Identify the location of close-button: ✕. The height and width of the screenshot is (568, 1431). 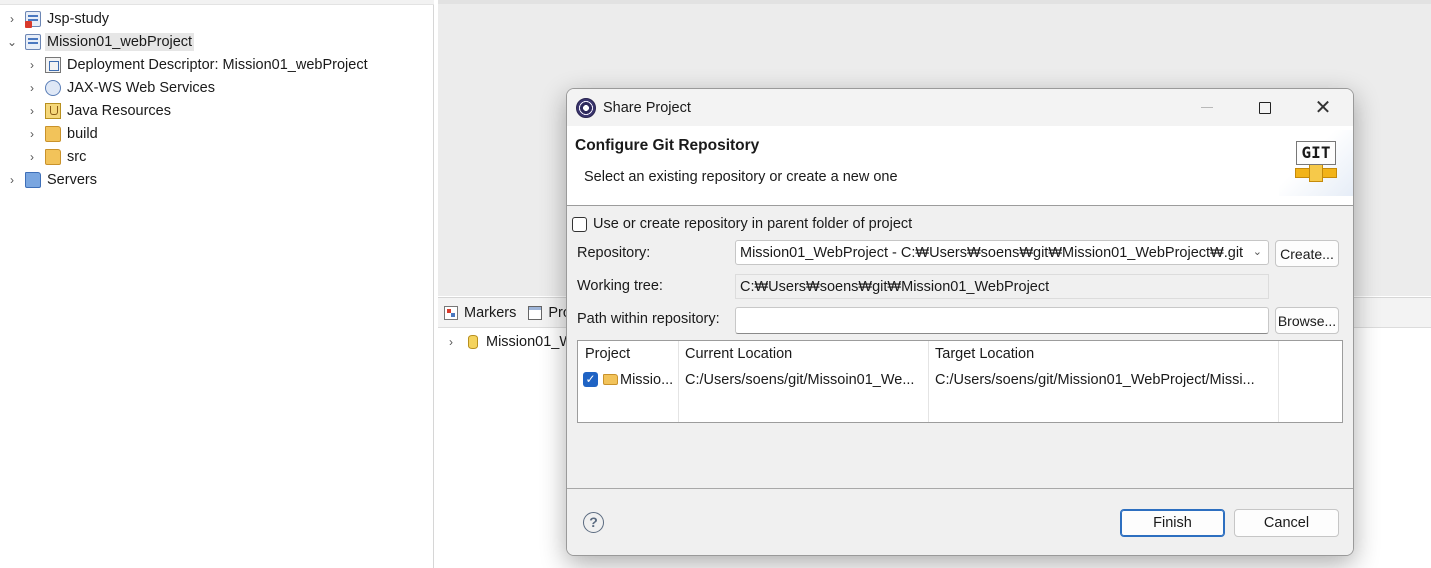
(1323, 107).